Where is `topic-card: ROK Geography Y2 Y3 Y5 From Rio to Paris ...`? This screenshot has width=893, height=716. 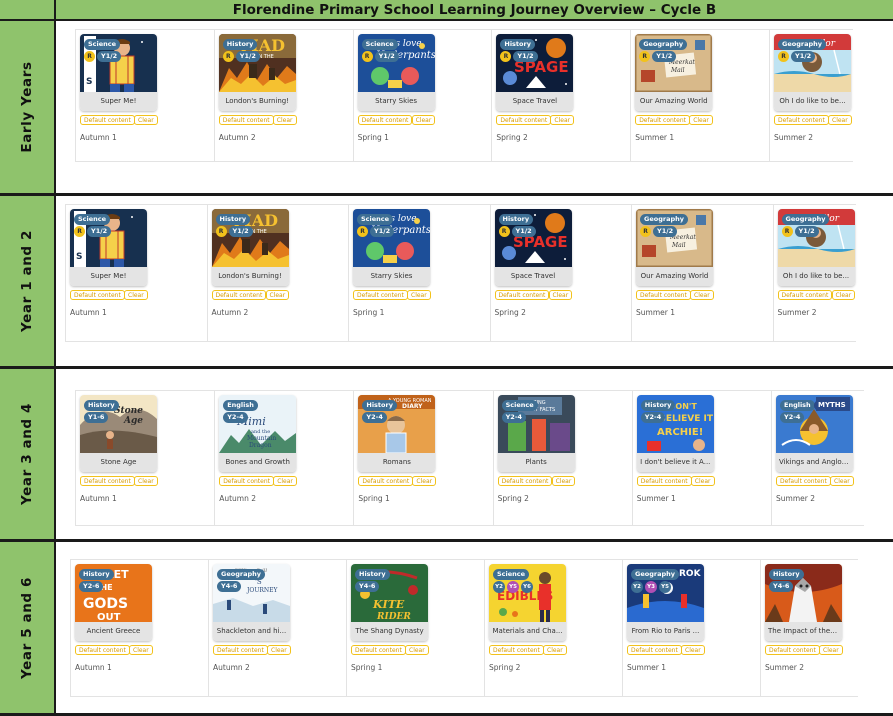
topic-card: ROK Geography Y2 Y3 Y5 From Rio to Paris ... is located at coordinates (665, 602).